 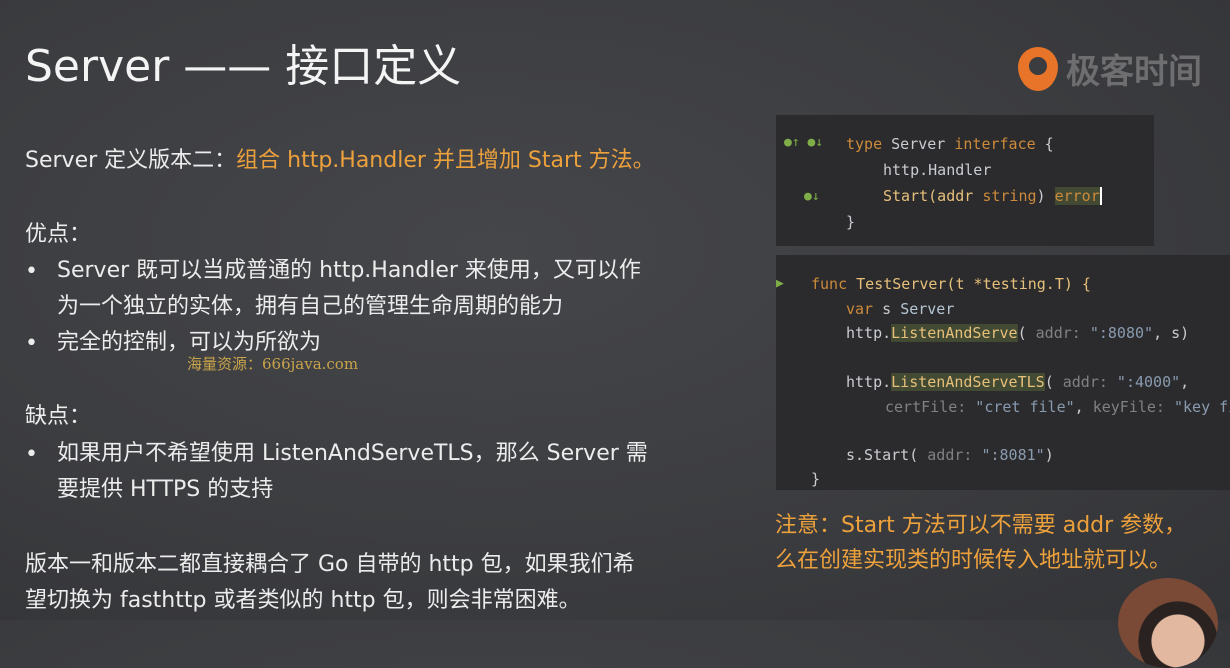 What do you see at coordinates (992, 196) in the screenshot?
I see `code-line: Start(addr string) error` at bounding box center [992, 196].